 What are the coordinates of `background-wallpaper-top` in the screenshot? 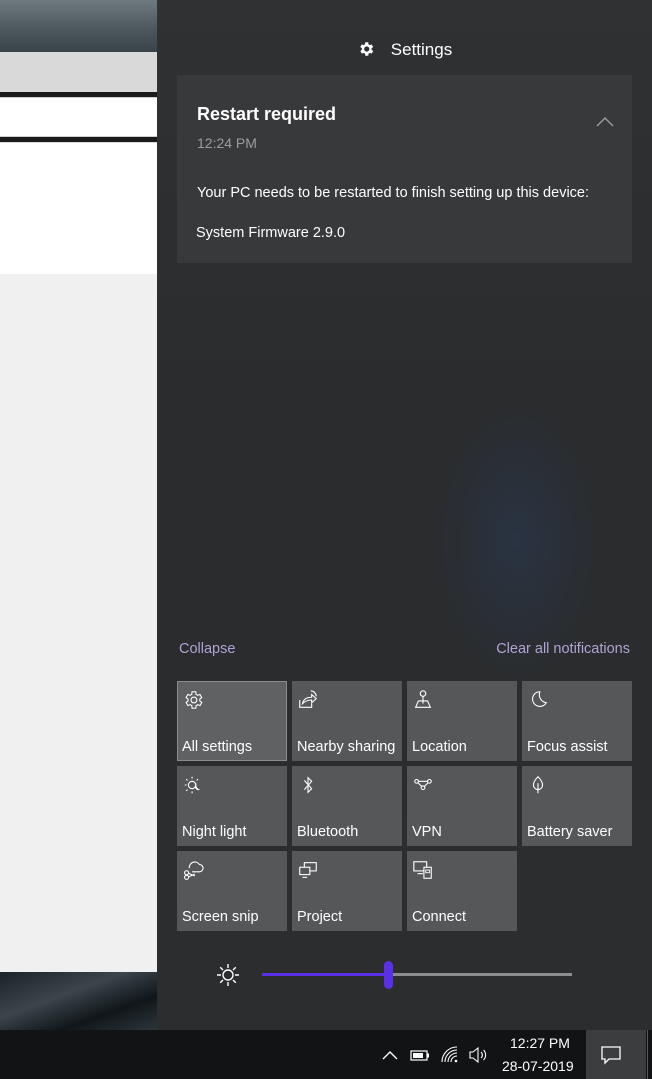 It's located at (78, 26).